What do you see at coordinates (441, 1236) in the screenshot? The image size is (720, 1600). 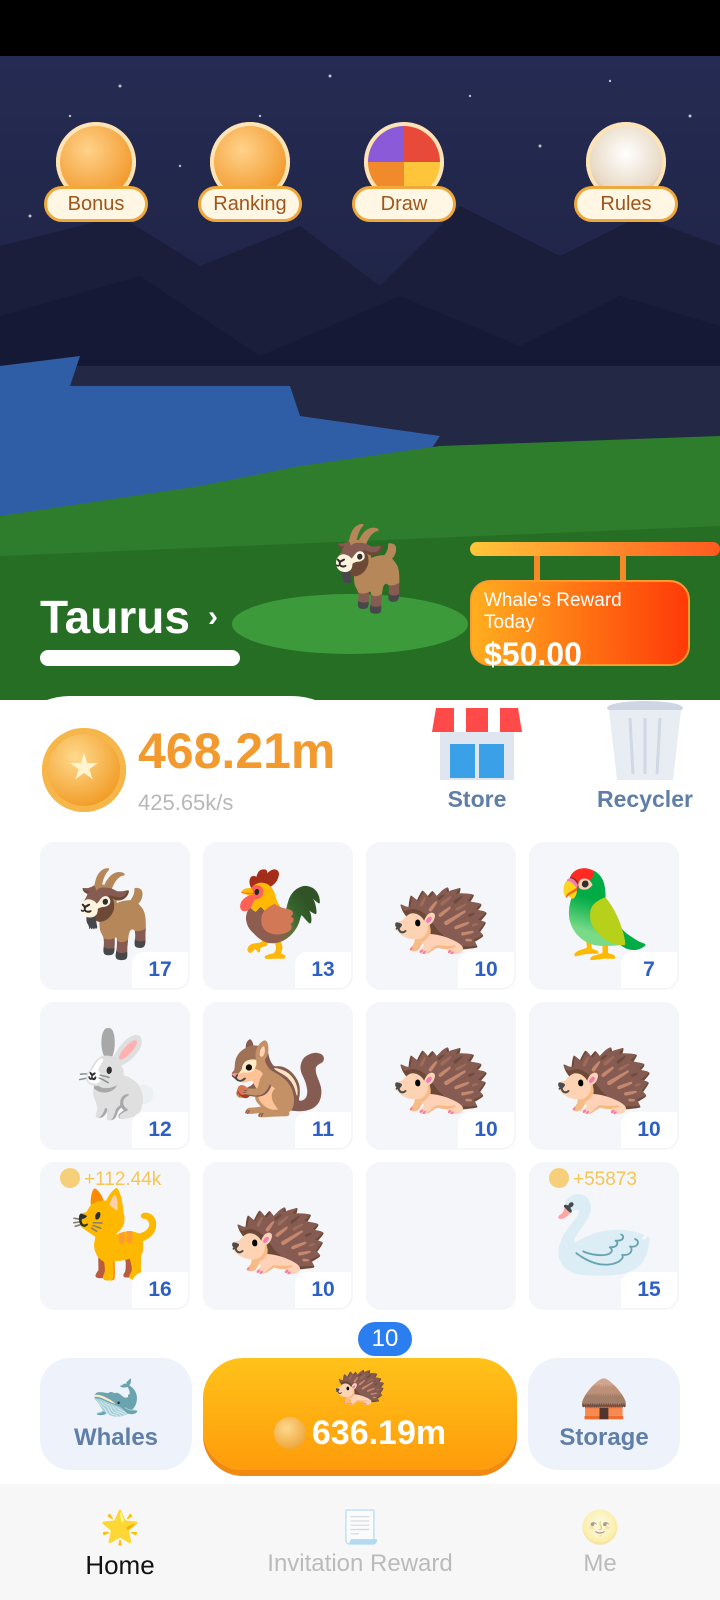 I see `grid-cell-empty` at bounding box center [441, 1236].